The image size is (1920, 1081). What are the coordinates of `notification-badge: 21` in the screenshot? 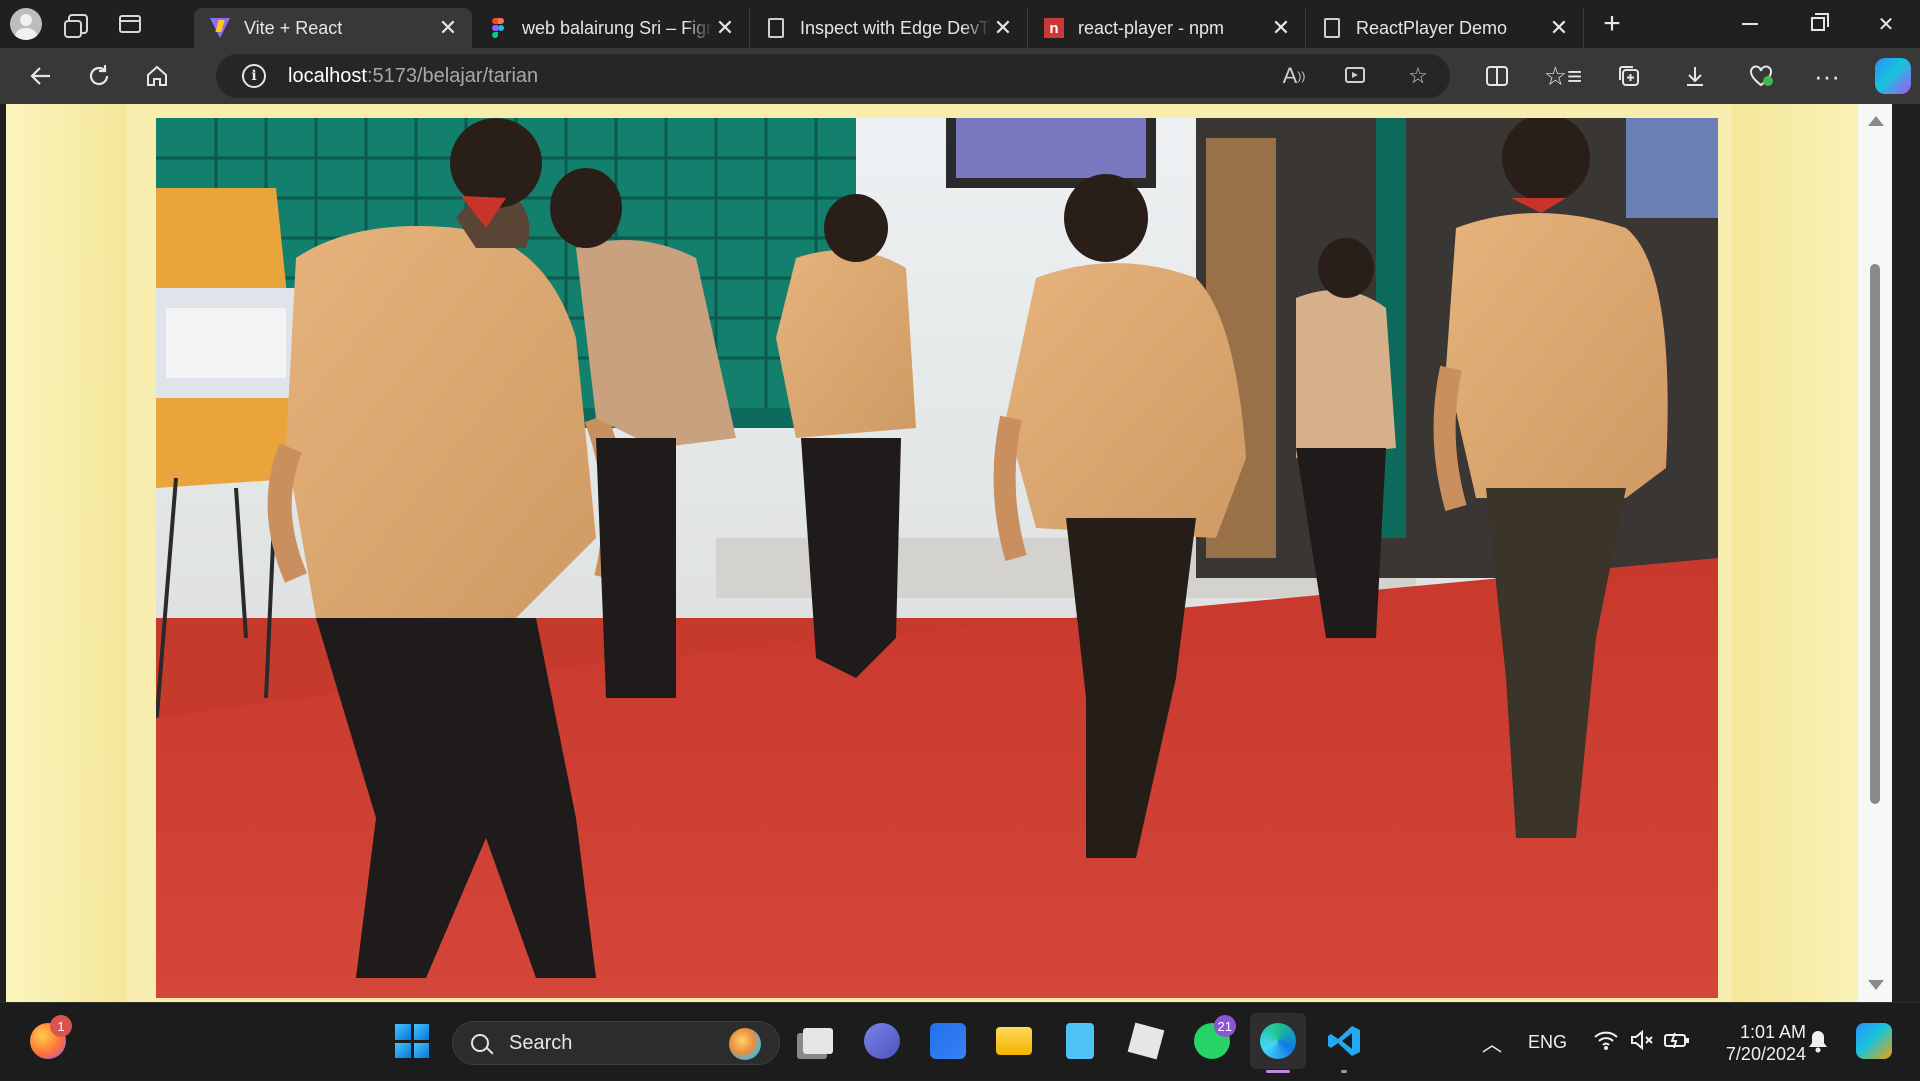 It's located at (1224, 1026).